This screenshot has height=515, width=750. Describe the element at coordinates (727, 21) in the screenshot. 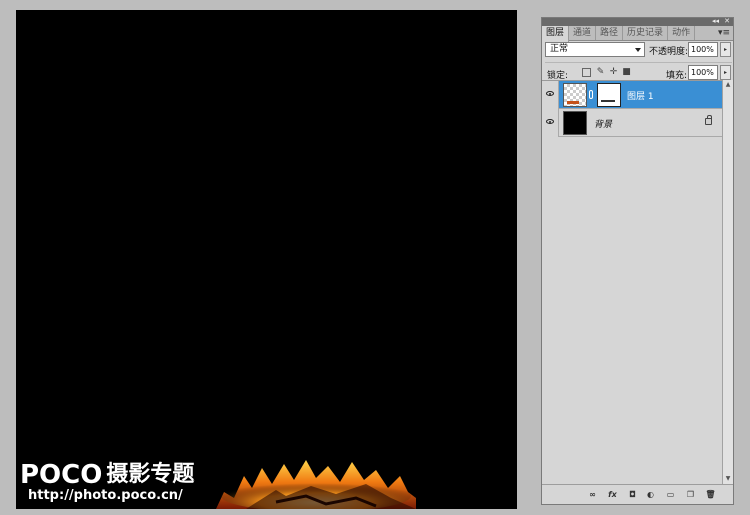

I see `close-icon: ✕` at that location.